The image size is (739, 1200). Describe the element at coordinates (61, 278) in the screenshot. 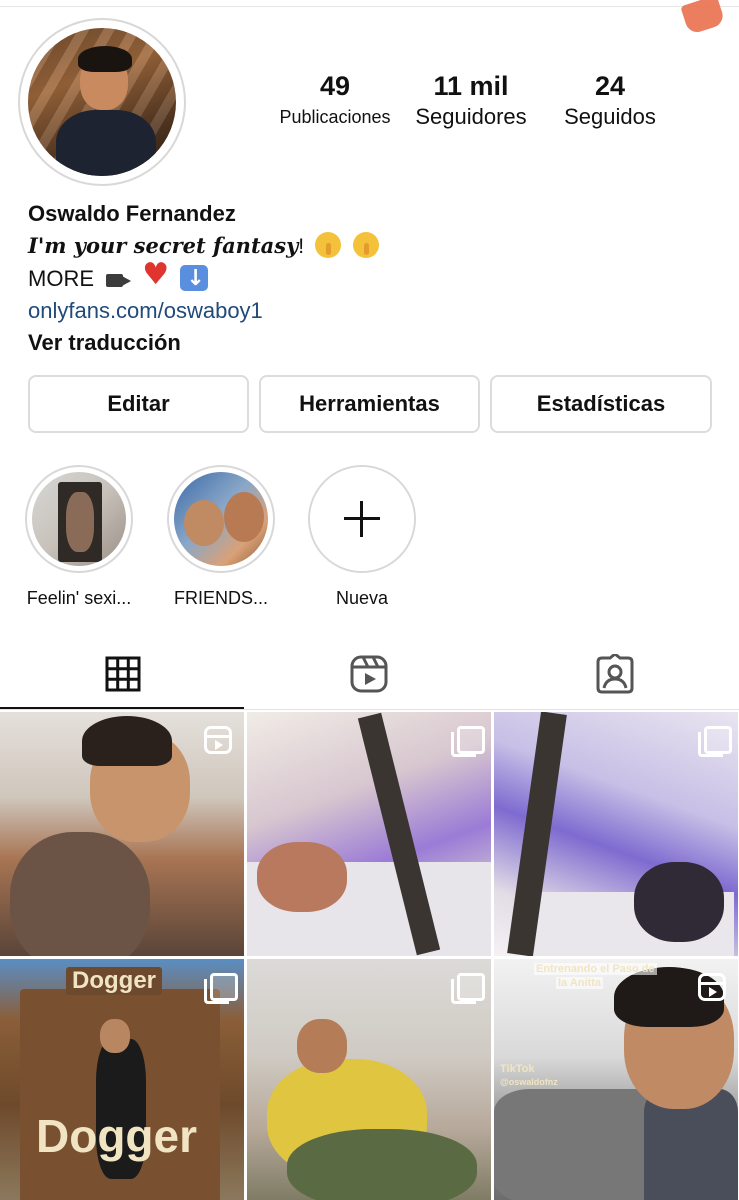

I see `more-text: MORE` at that location.